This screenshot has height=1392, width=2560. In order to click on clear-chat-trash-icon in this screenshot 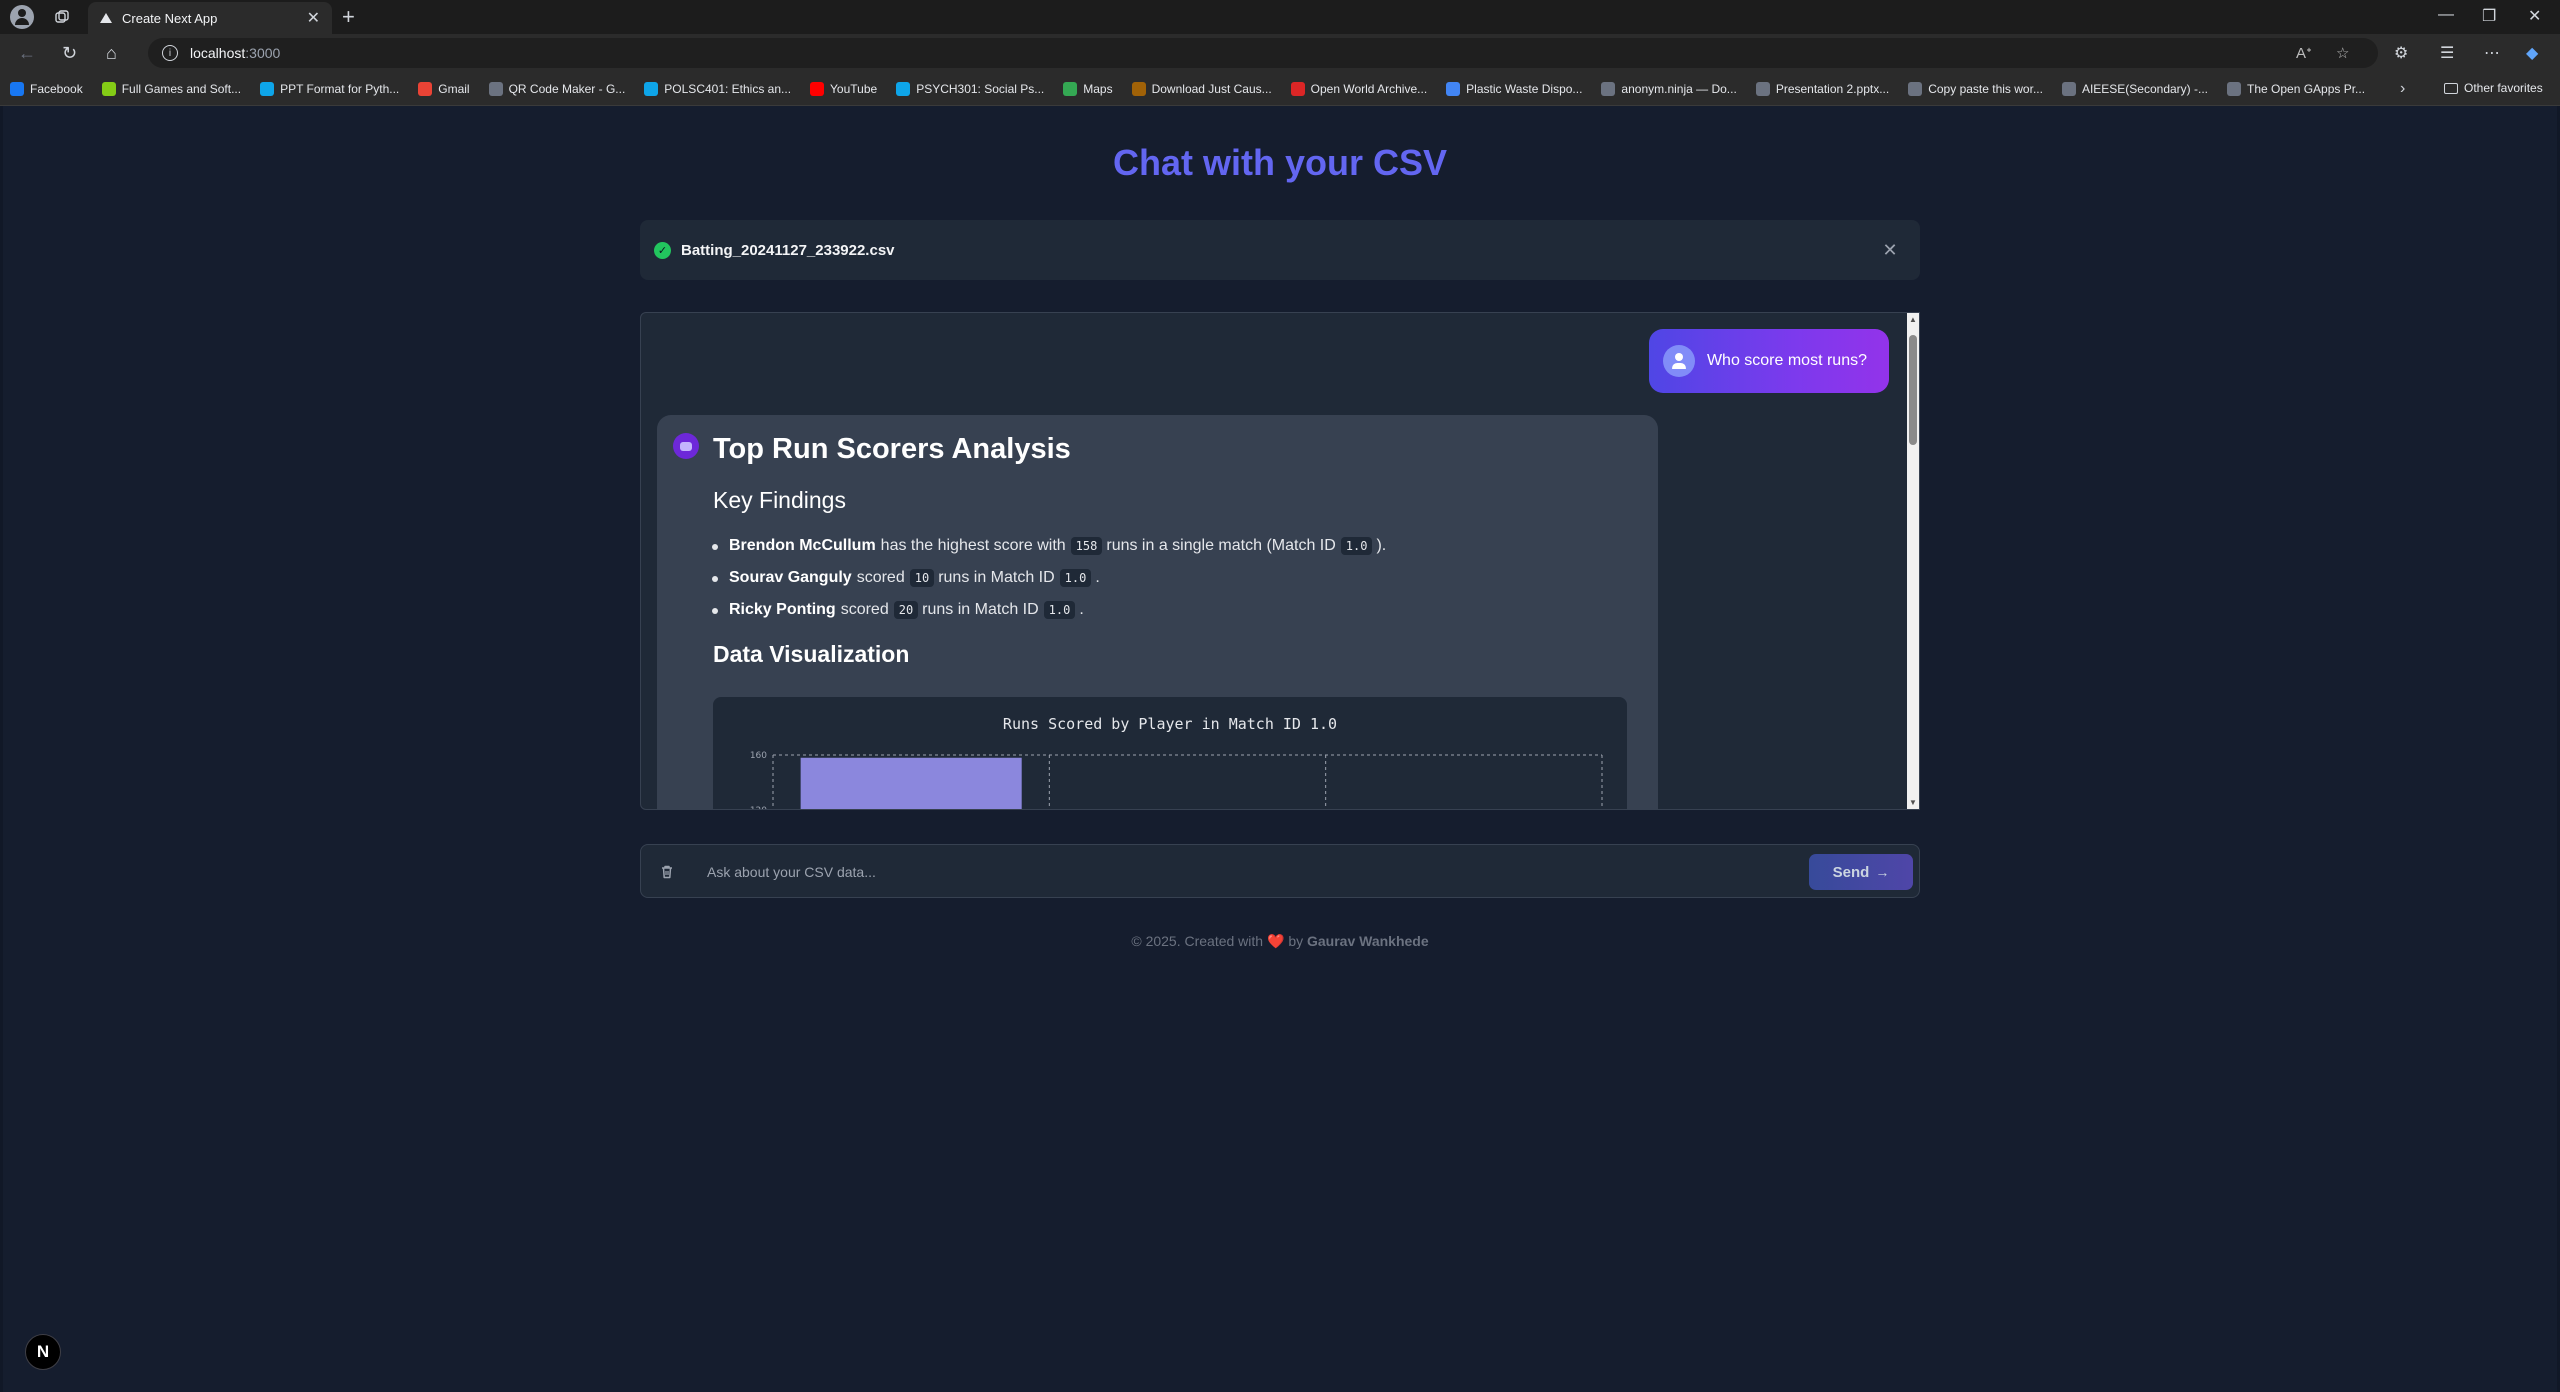, I will do `click(667, 872)`.